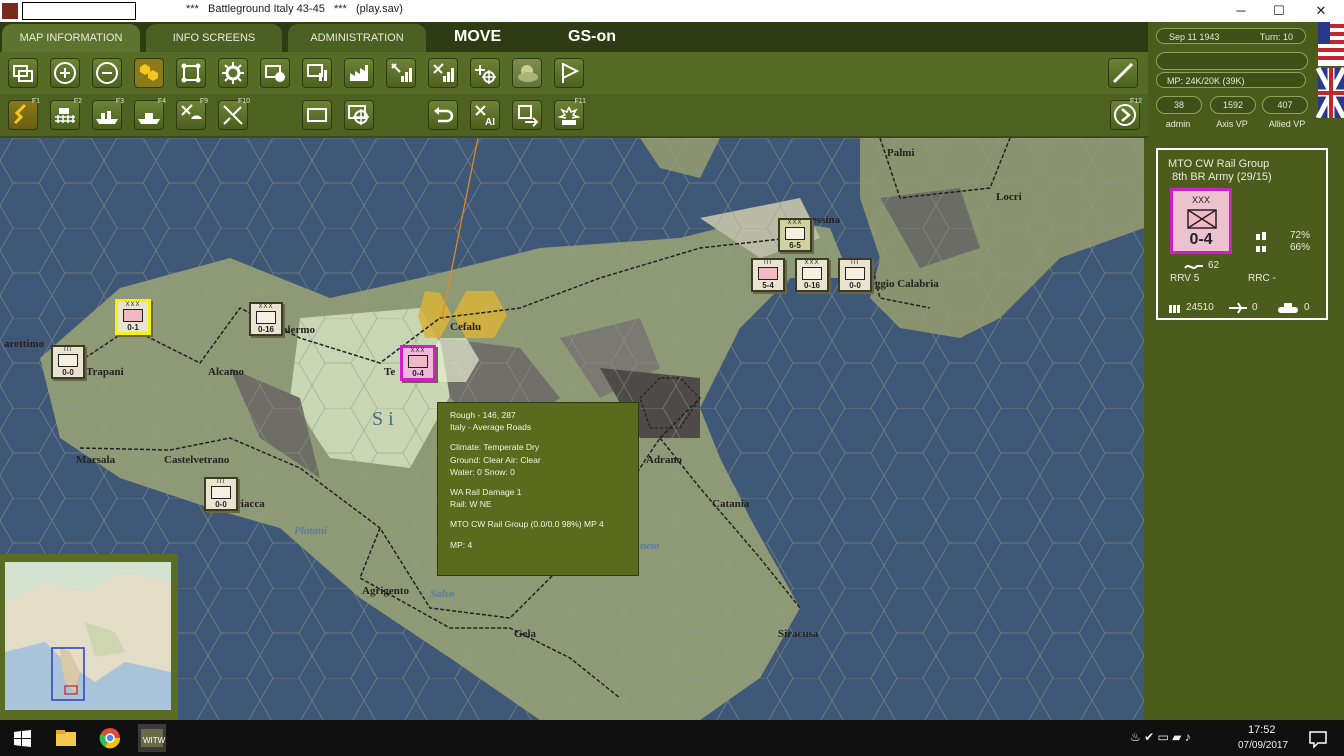 The image size is (1344, 756). What do you see at coordinates (107, 73) in the screenshot?
I see `zoom-out-icon` at bounding box center [107, 73].